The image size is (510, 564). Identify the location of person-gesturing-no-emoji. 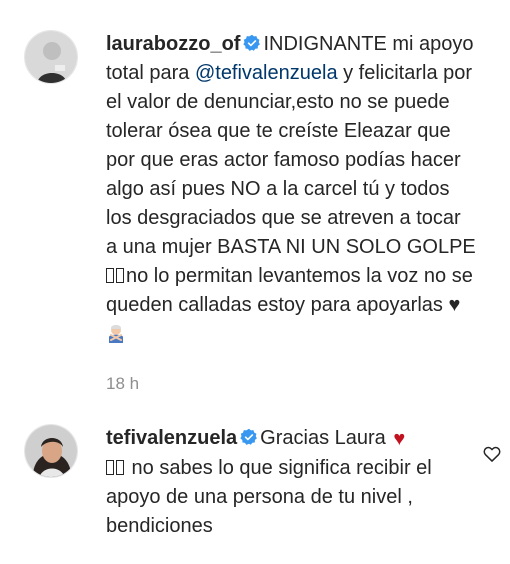
(116, 334).